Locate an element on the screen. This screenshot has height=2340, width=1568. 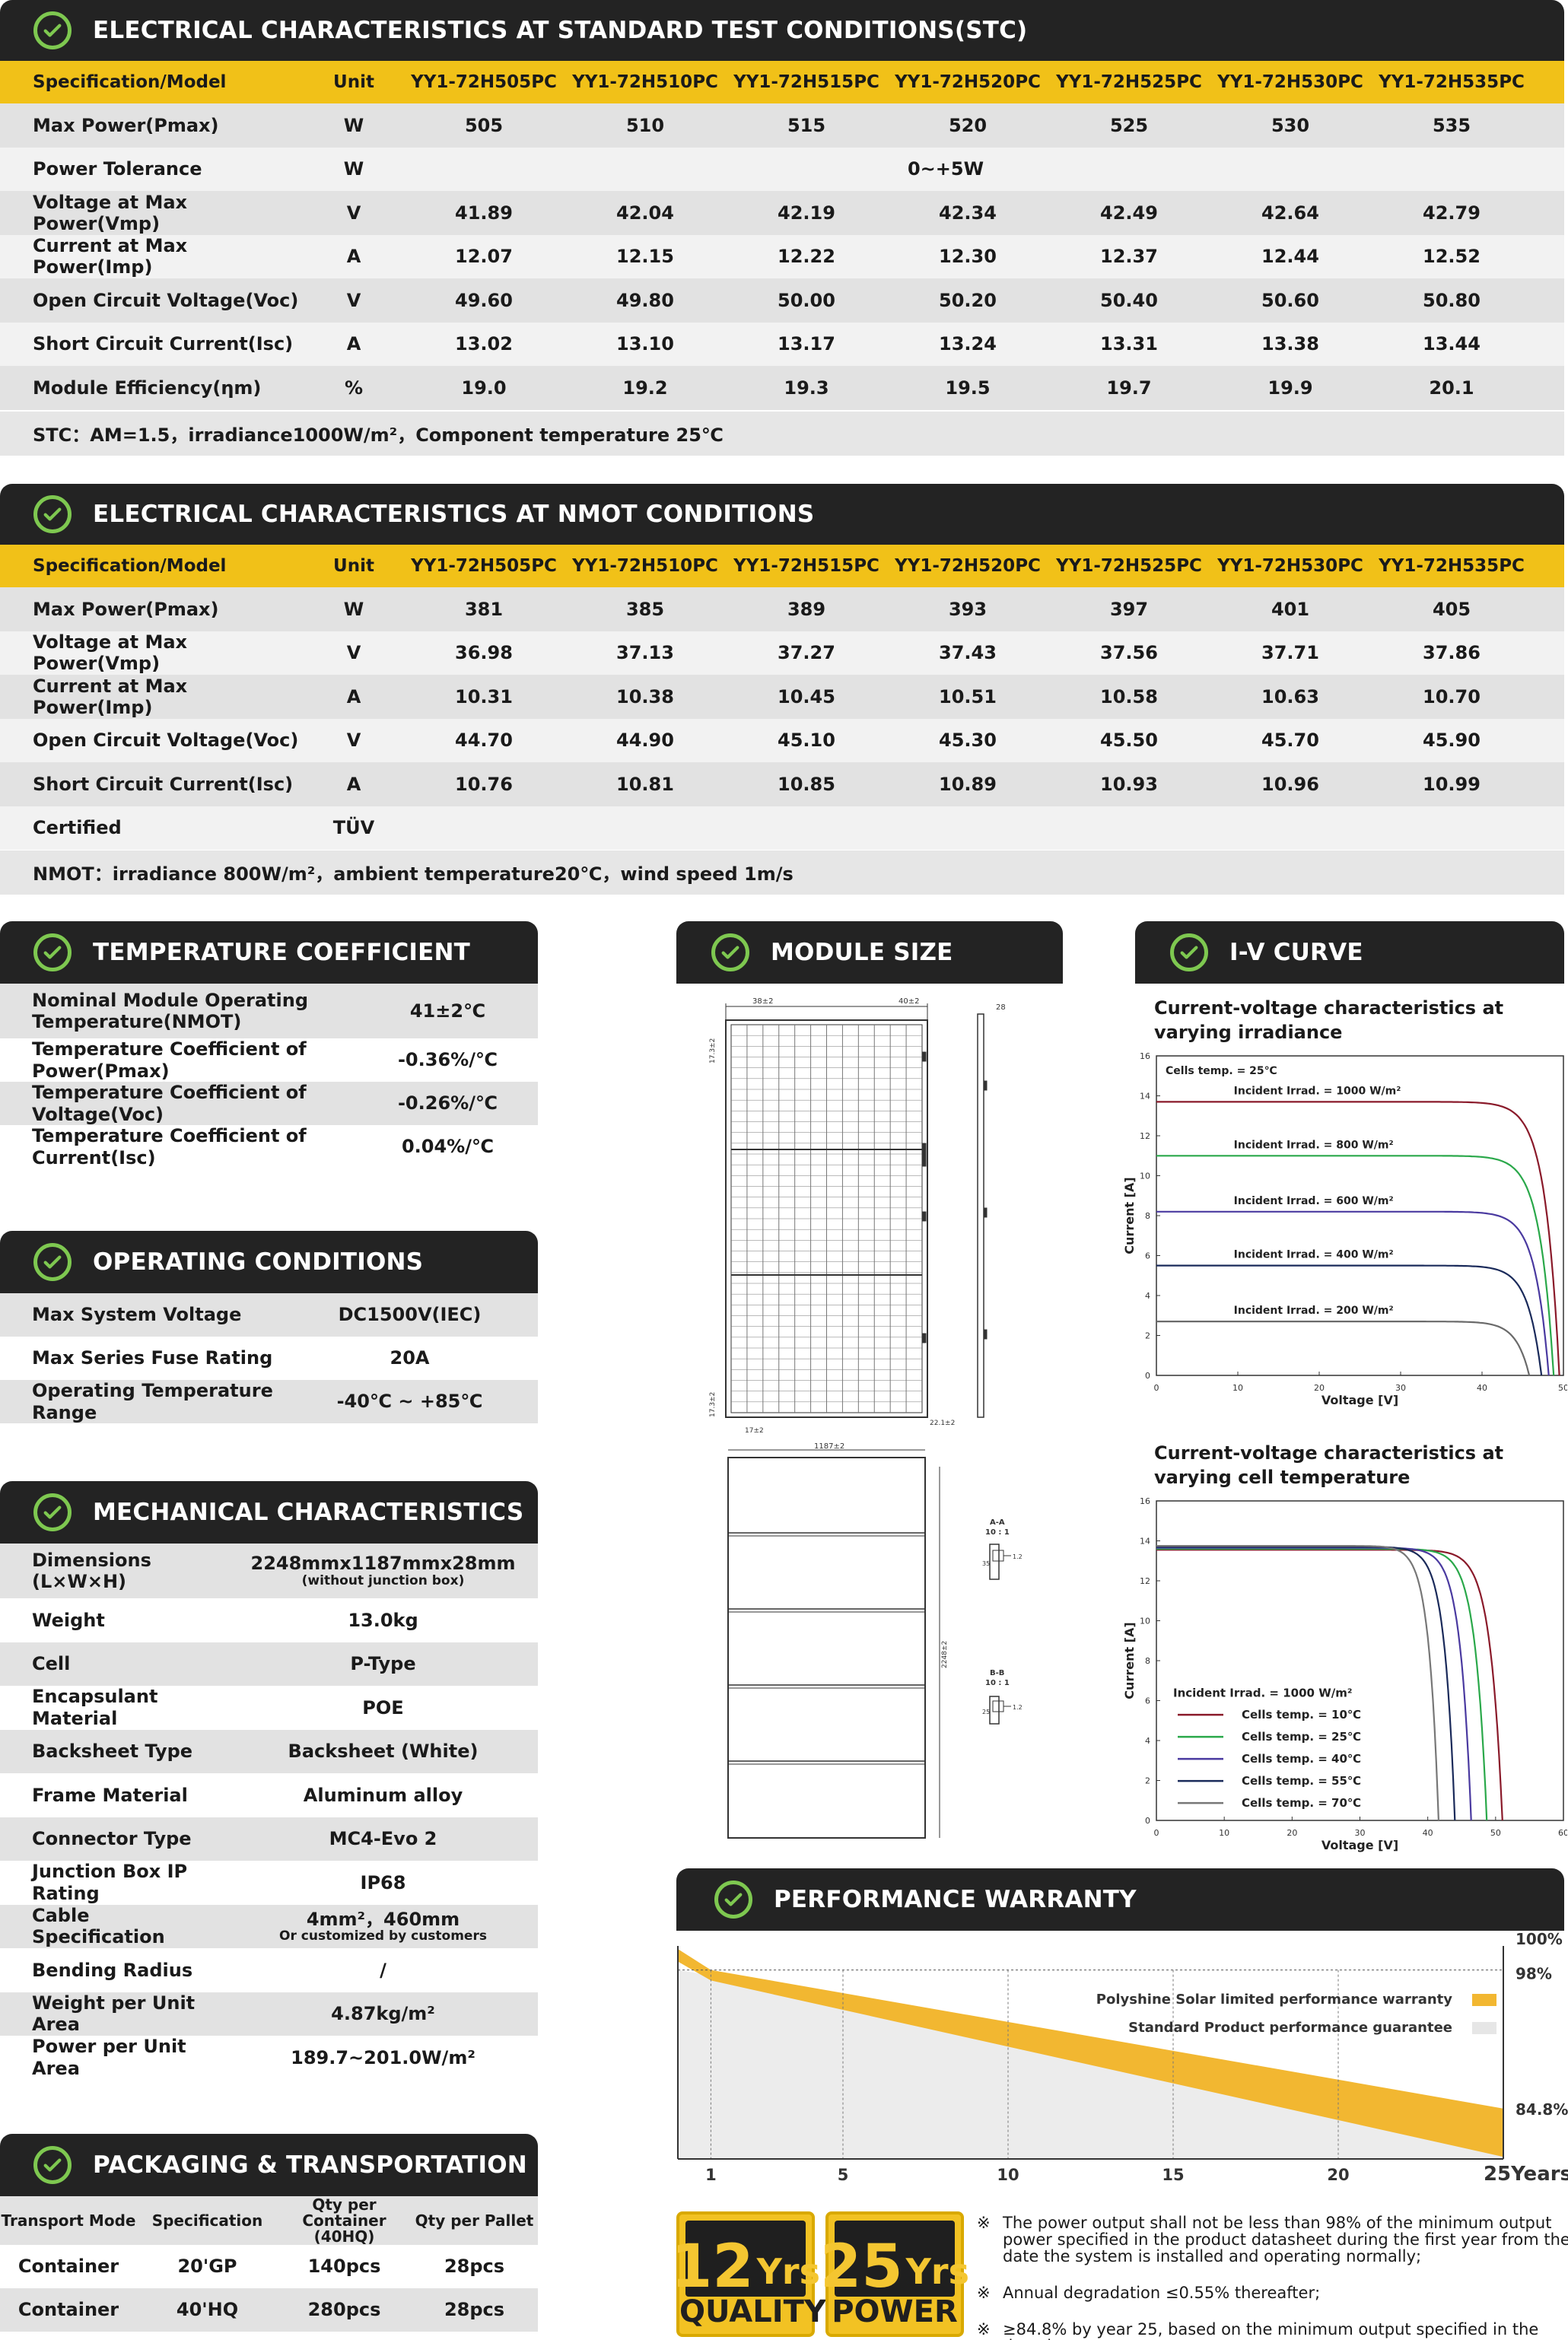
packaging-title: PACKAGING & TRANSPORTATION is located at coordinates (310, 2165).